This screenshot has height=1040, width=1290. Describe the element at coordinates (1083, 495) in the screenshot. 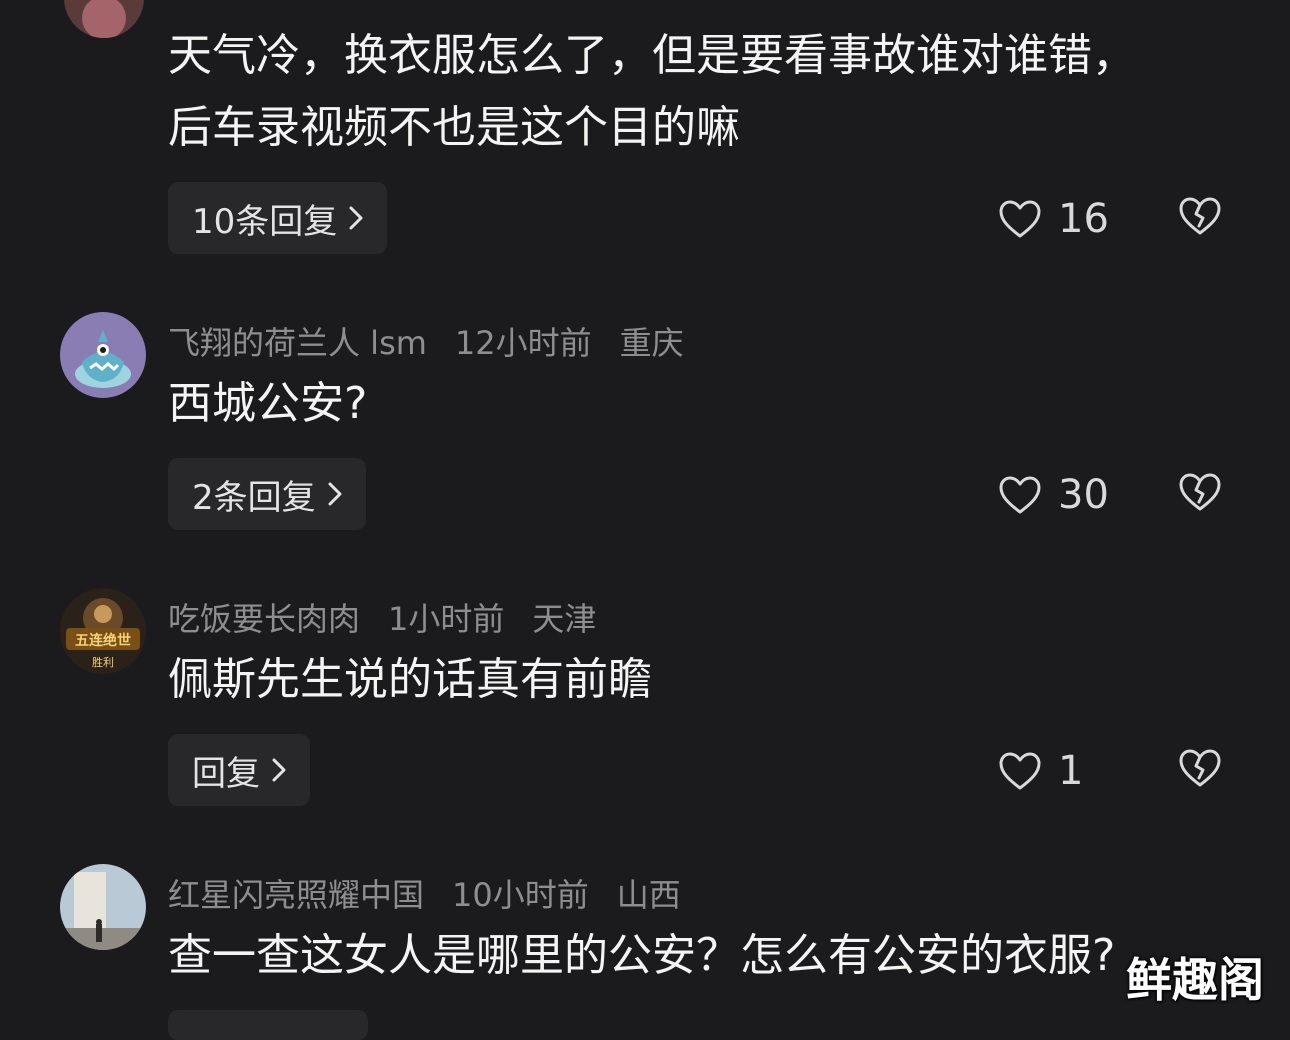

I see `like-count: 30` at that location.